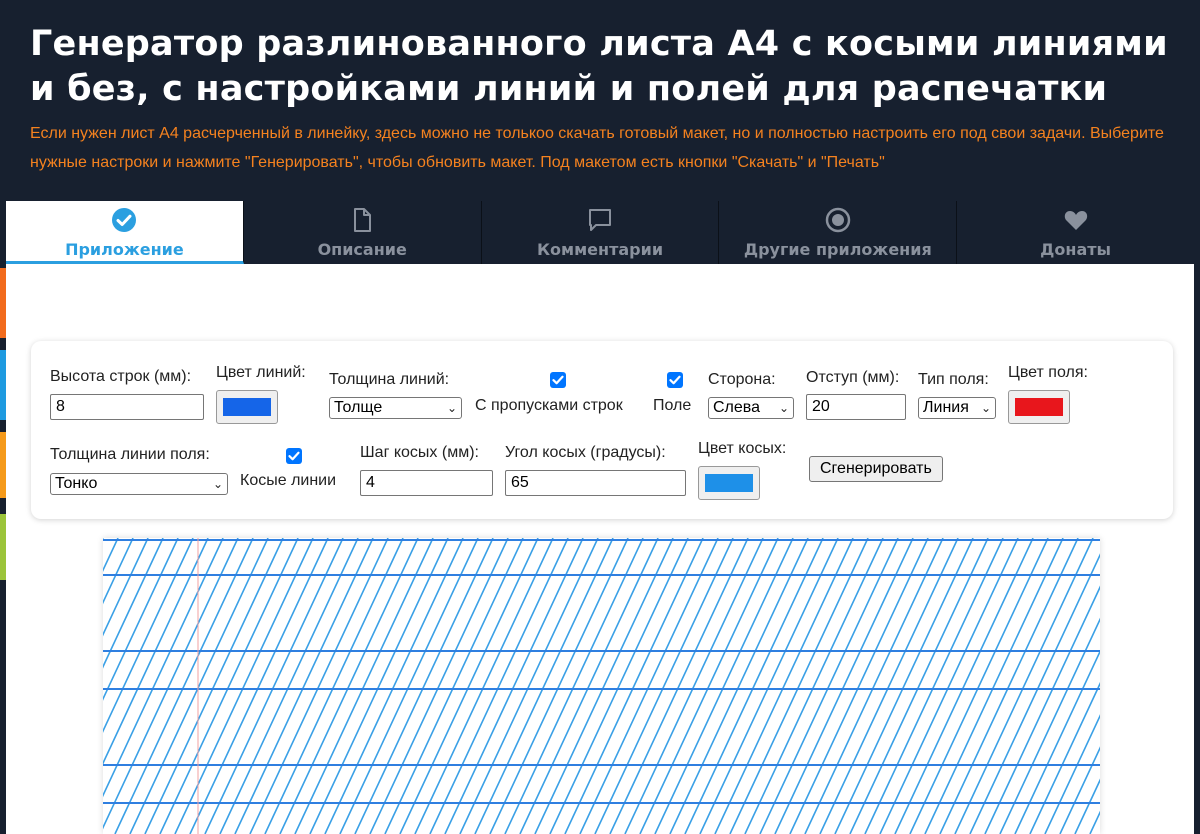 This screenshot has width=1200, height=834. What do you see at coordinates (675, 380) in the screenshot?
I see `margin-checkbox` at bounding box center [675, 380].